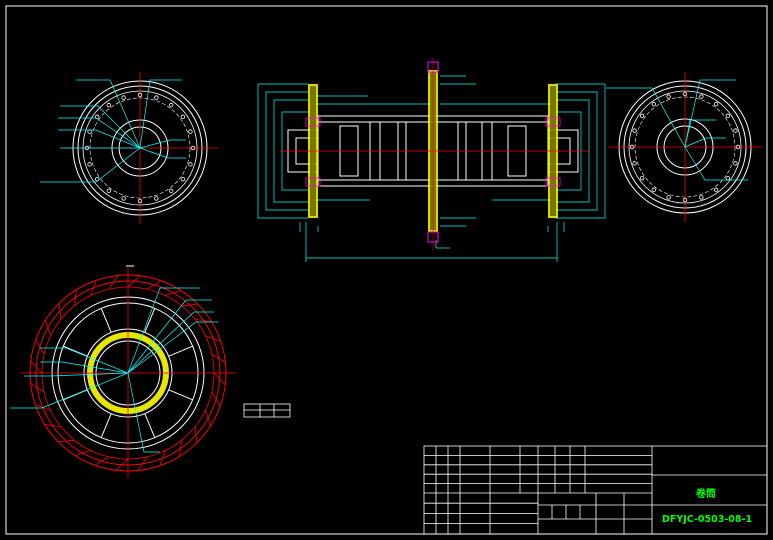 This screenshot has height=540, width=773. I want to click on drawing-title: 卷筒, so click(706, 494).